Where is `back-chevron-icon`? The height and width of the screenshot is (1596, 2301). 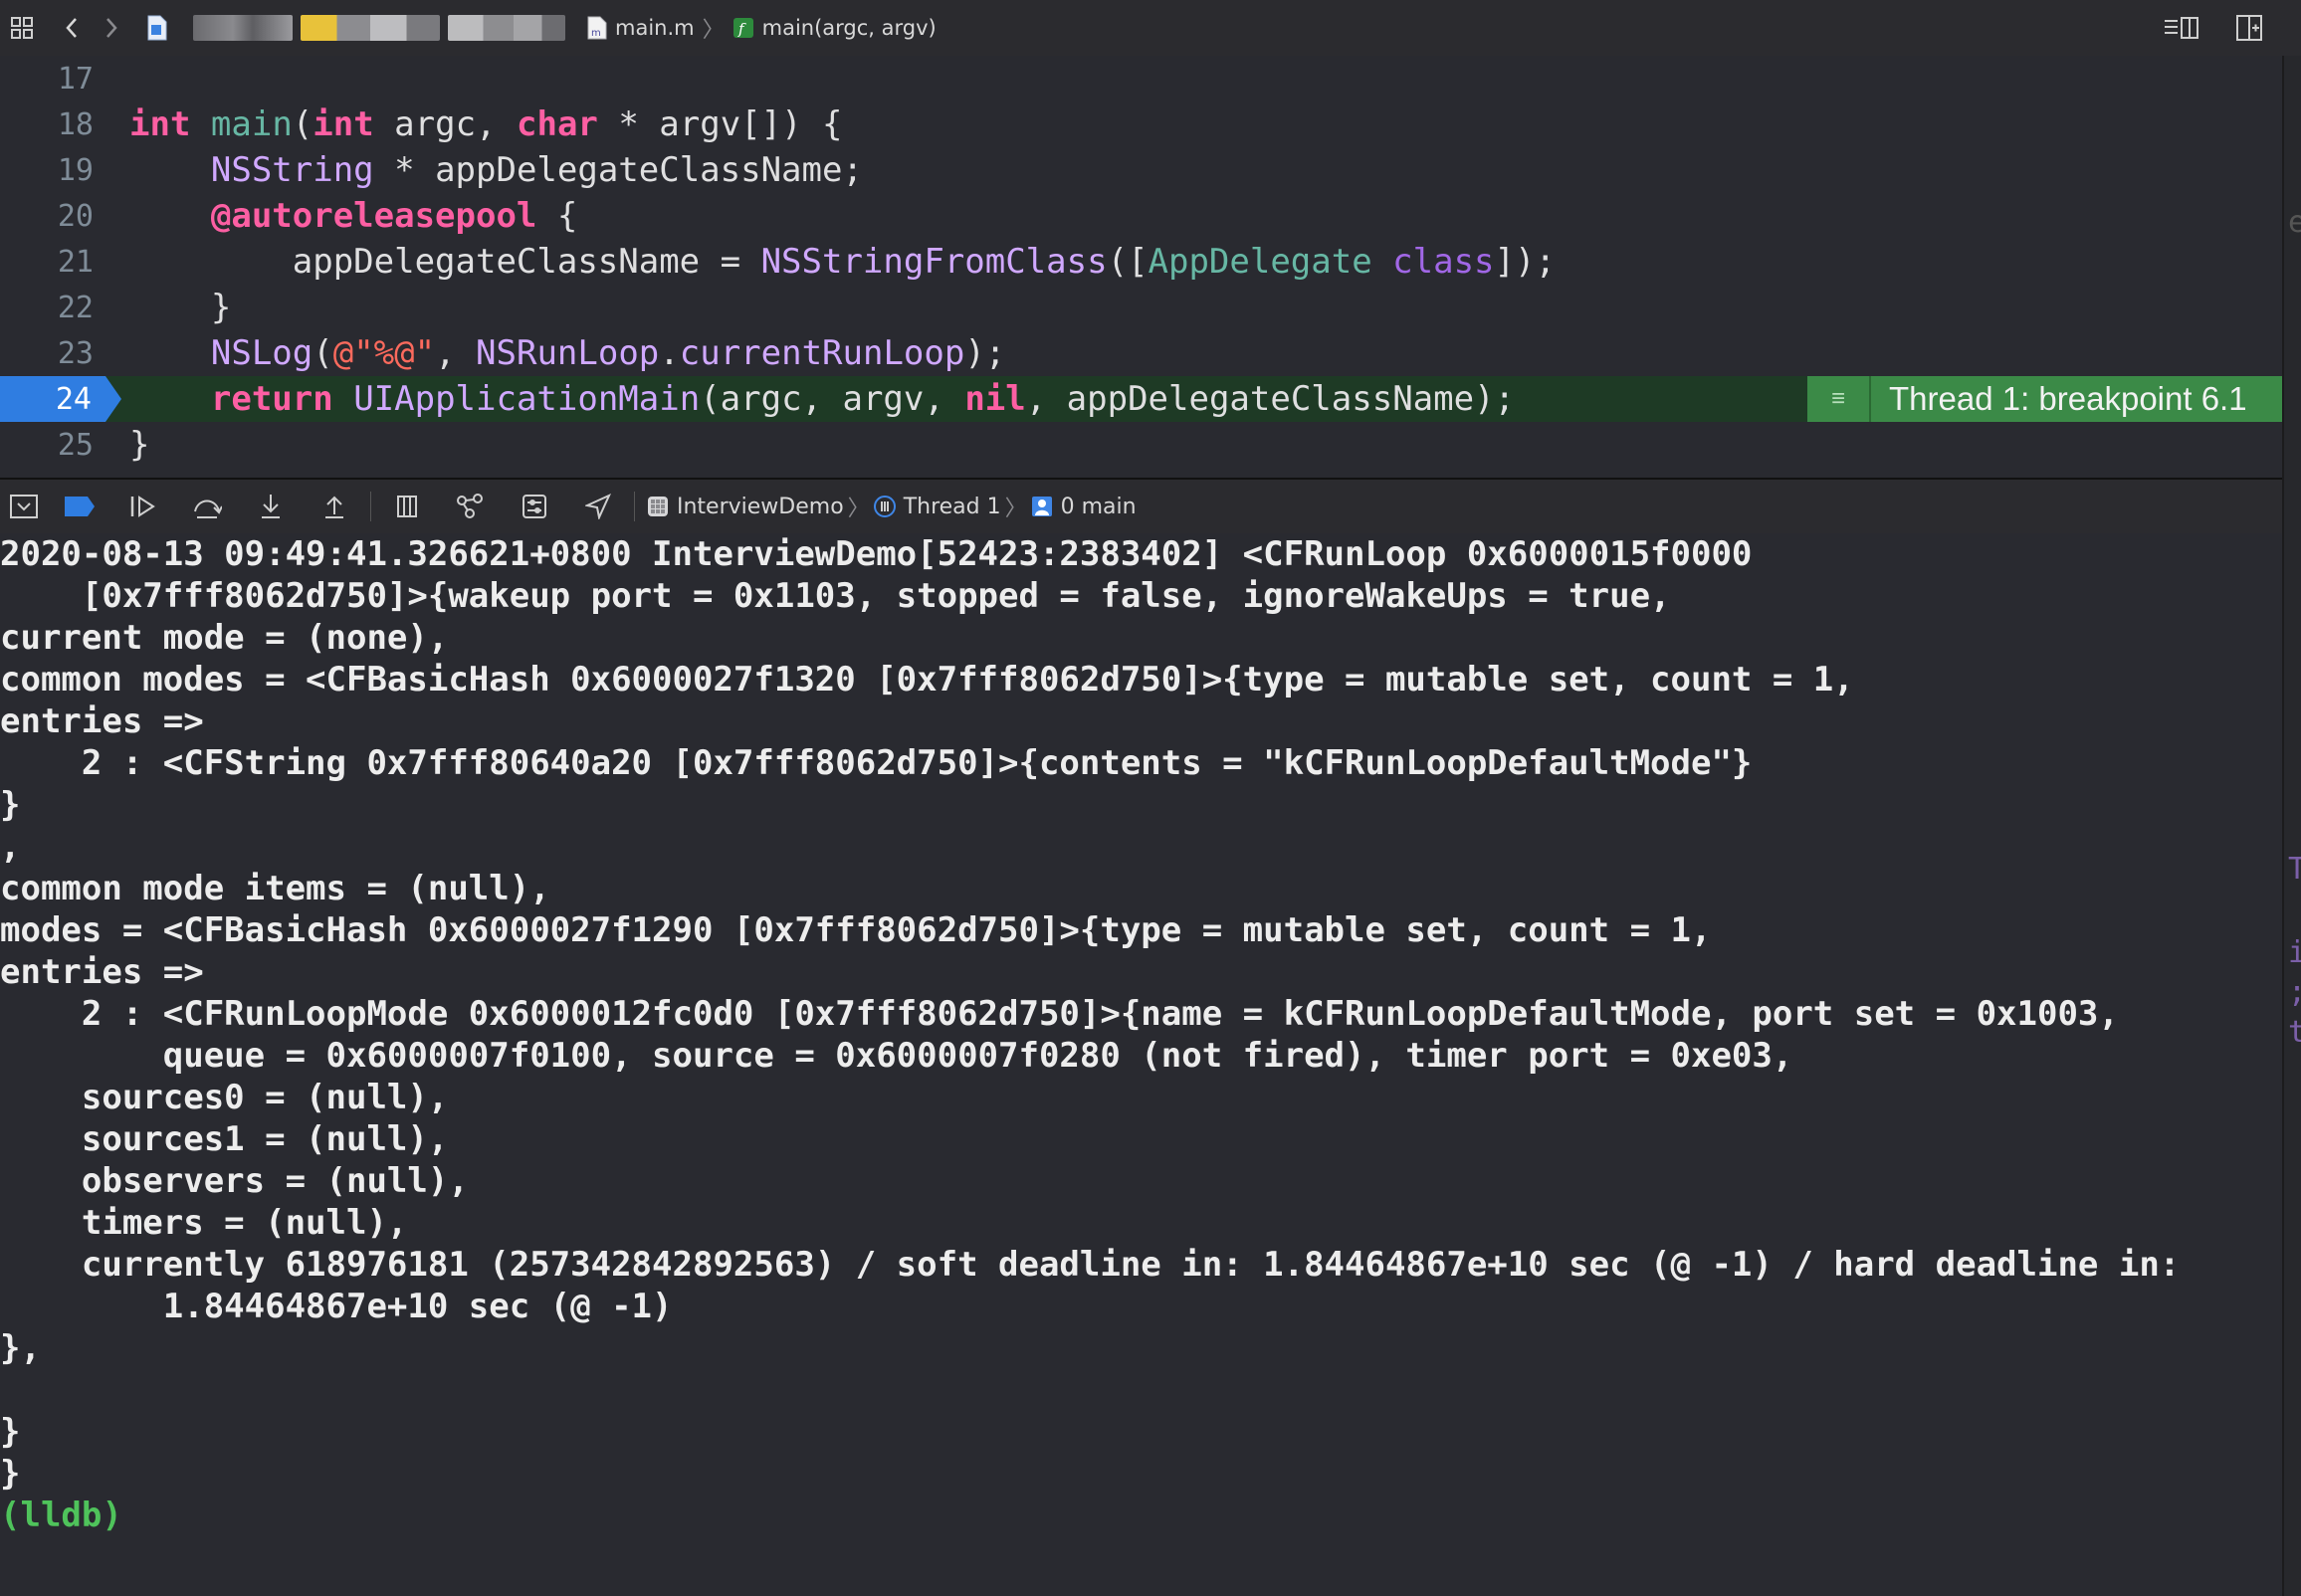
back-chevron-icon is located at coordinates (72, 28).